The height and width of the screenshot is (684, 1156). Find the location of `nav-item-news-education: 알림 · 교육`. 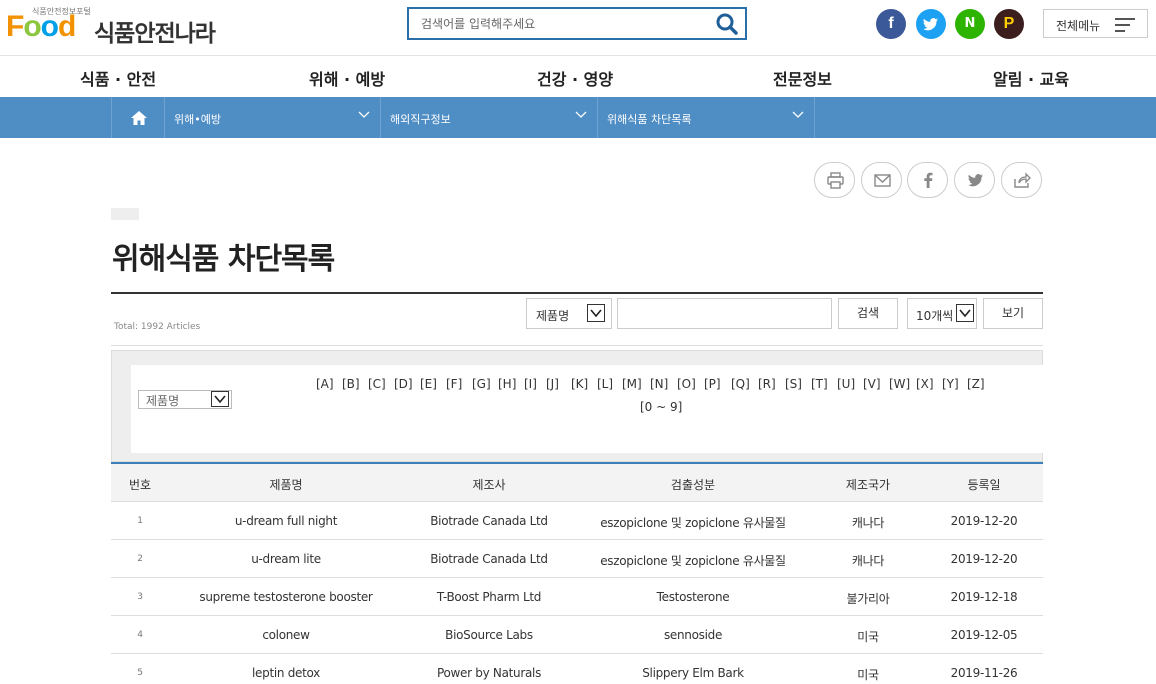

nav-item-news-education: 알림 · 교육 is located at coordinates (1031, 78).